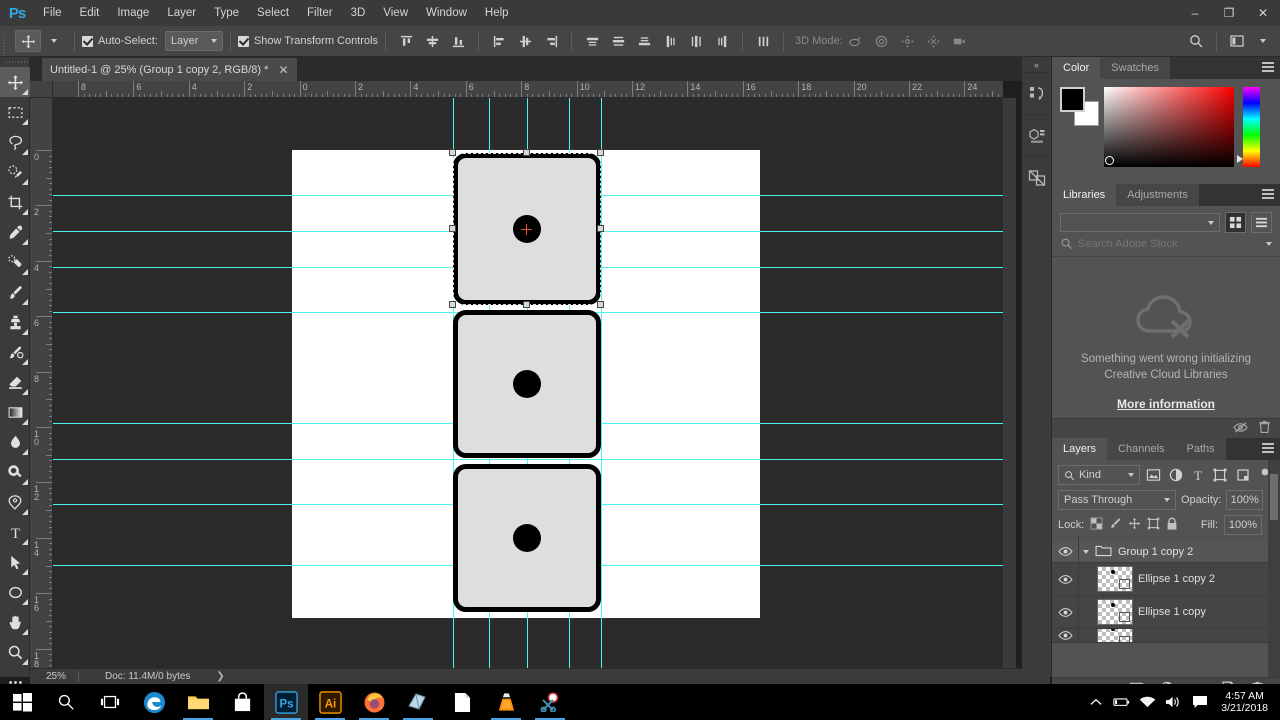  I want to click on distribute-bottom-edges-button, so click(644, 41).